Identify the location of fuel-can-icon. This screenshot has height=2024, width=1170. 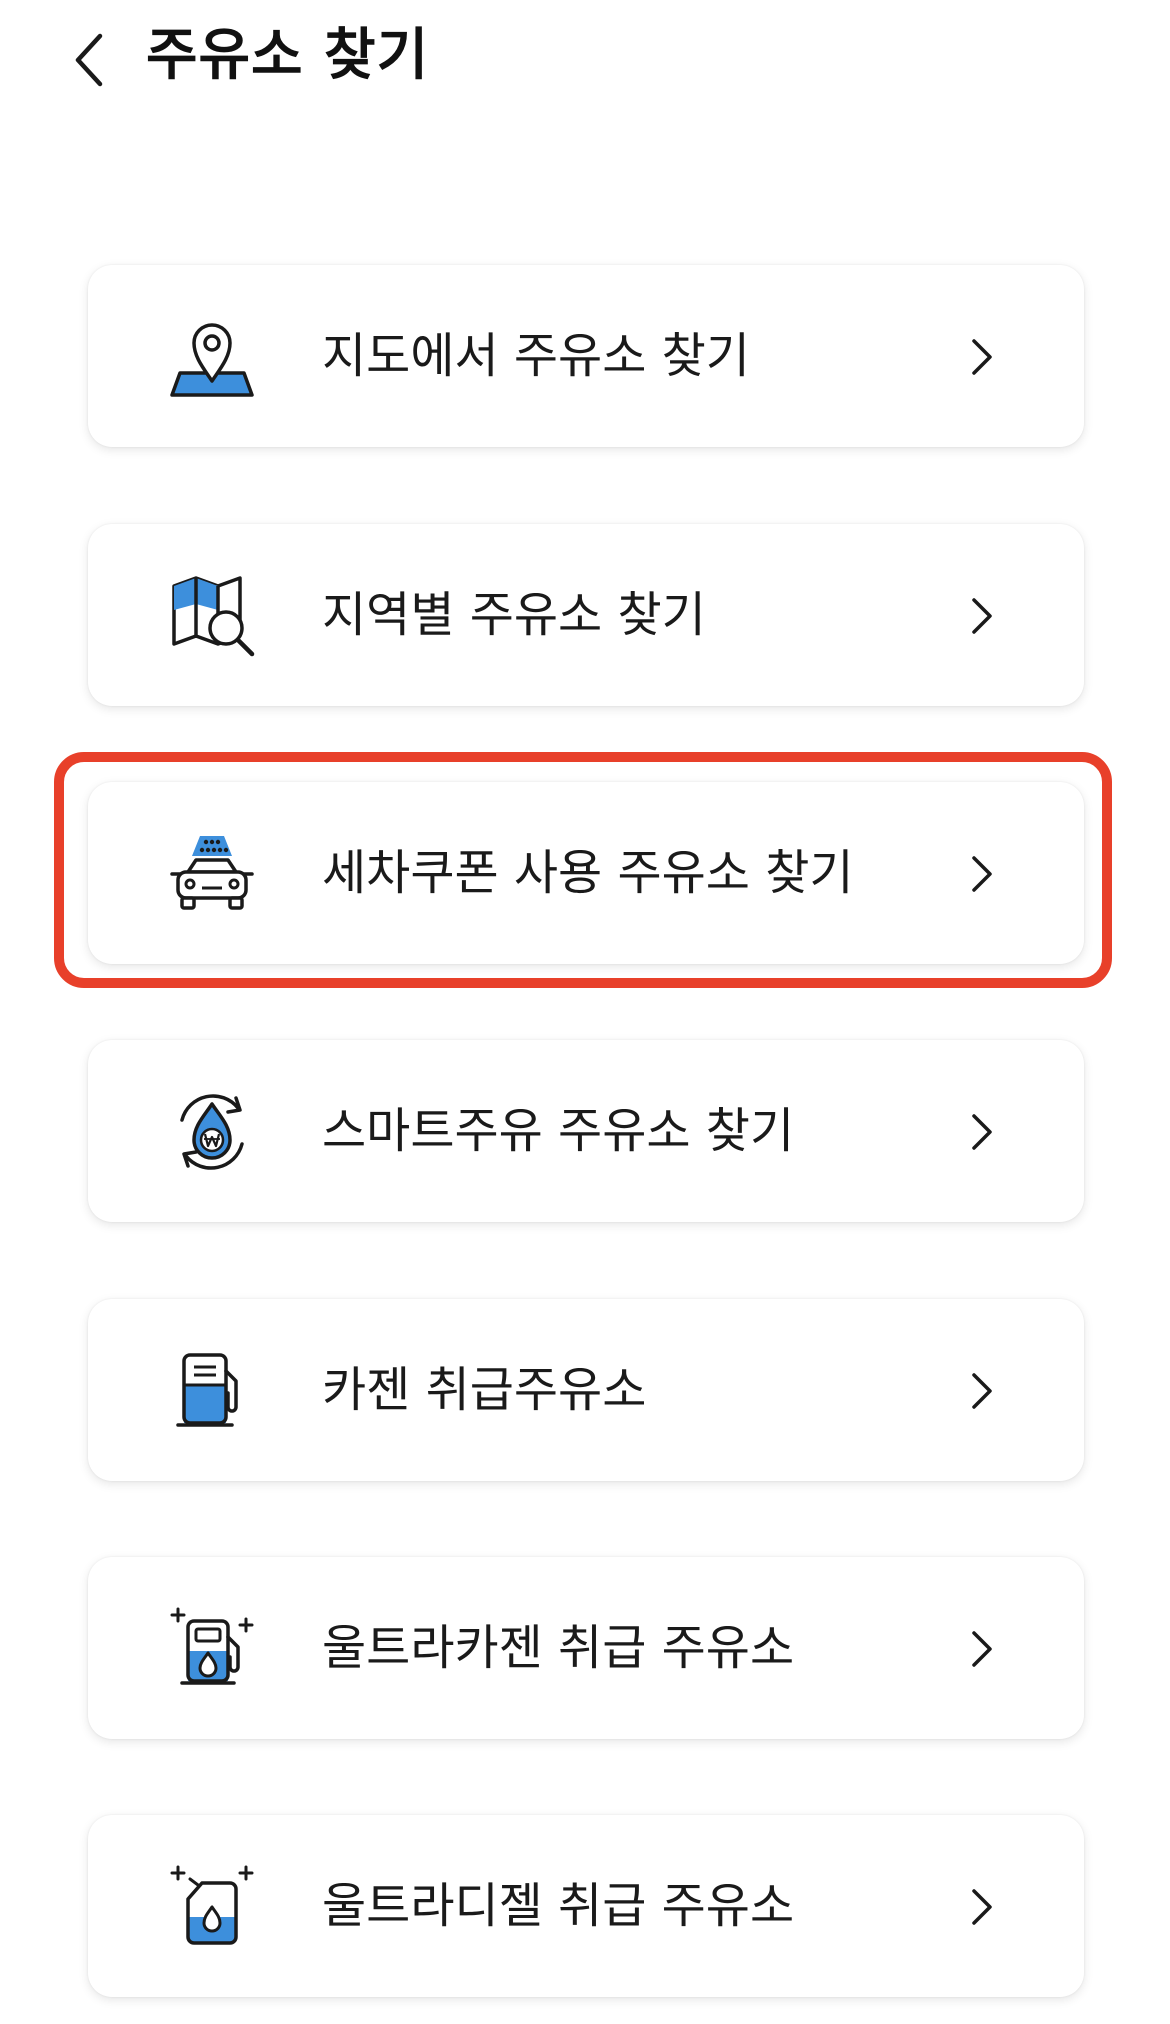
(212, 1907).